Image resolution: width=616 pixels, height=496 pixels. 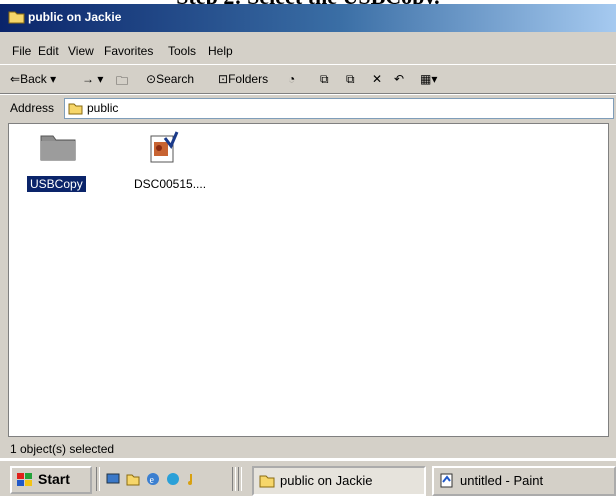 I want to click on taskbar-button-untitled-paint: untitled - Paint, so click(x=524, y=481).